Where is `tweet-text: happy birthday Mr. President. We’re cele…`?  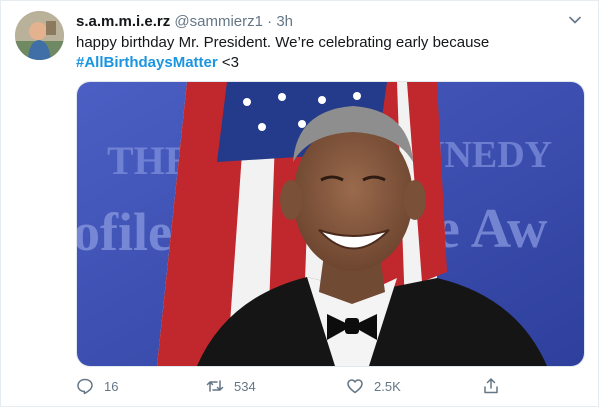 tweet-text: happy birthday Mr. President. We’re cele… is located at coordinates (327, 53).